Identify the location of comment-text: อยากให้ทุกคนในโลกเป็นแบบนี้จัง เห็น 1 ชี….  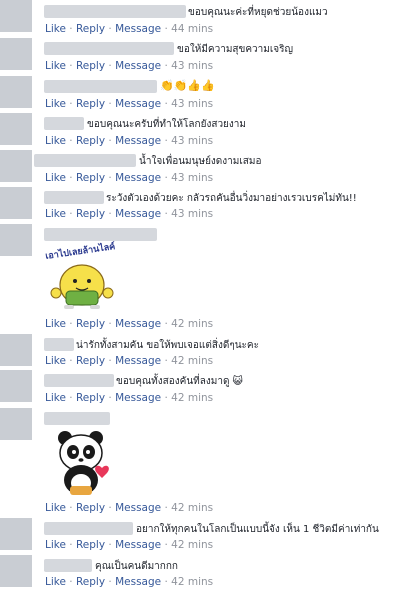
(257, 529).